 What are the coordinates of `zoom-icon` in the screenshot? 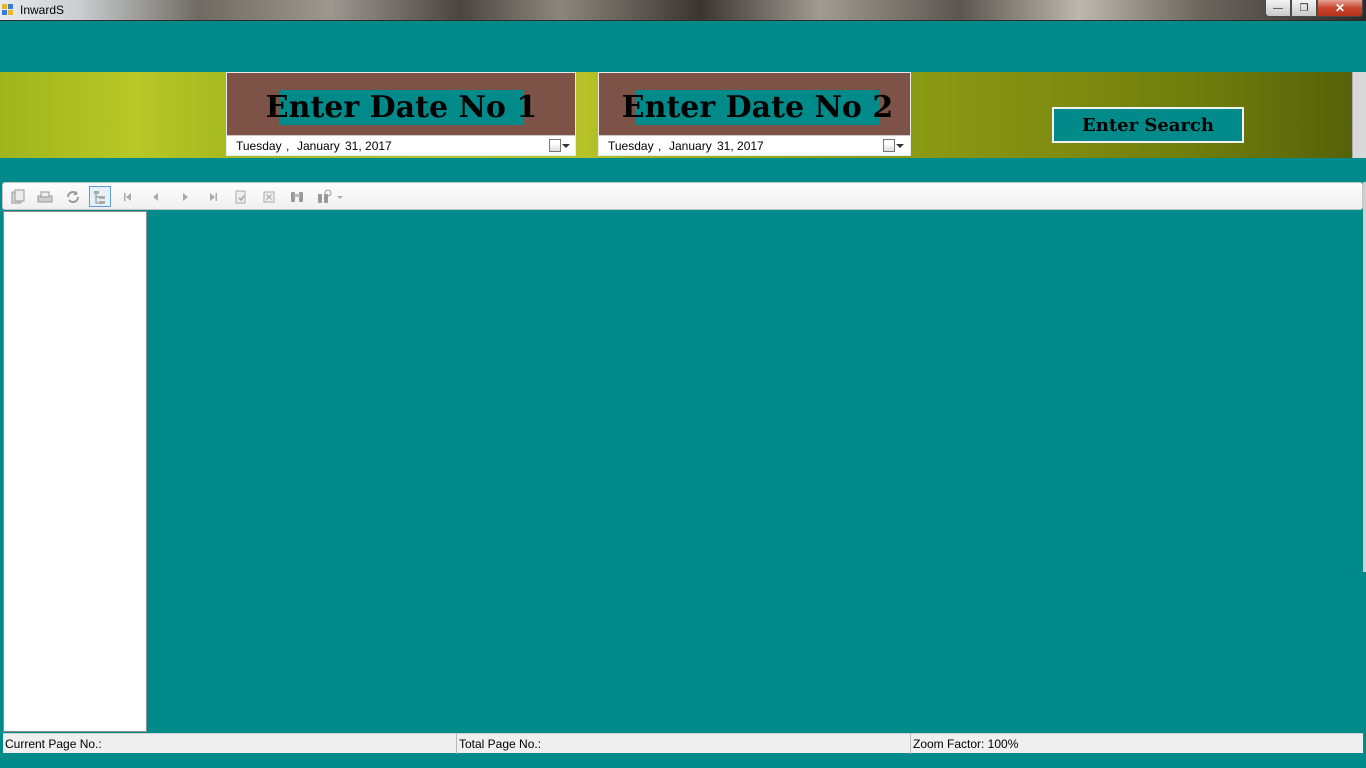 It's located at (330, 196).